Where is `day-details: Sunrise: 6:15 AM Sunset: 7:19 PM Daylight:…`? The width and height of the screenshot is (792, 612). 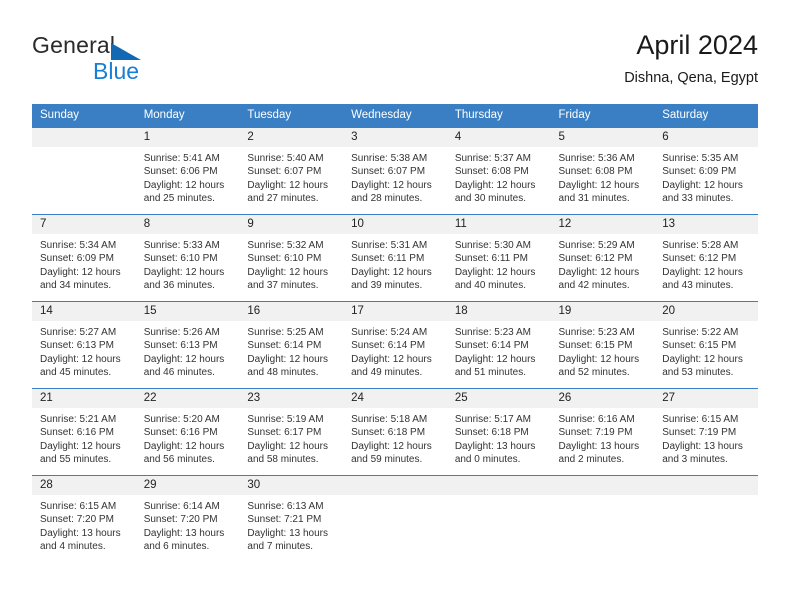
day-details: Sunrise: 6:15 AM Sunset: 7:19 PM Daylight:… is located at coordinates (706, 437).